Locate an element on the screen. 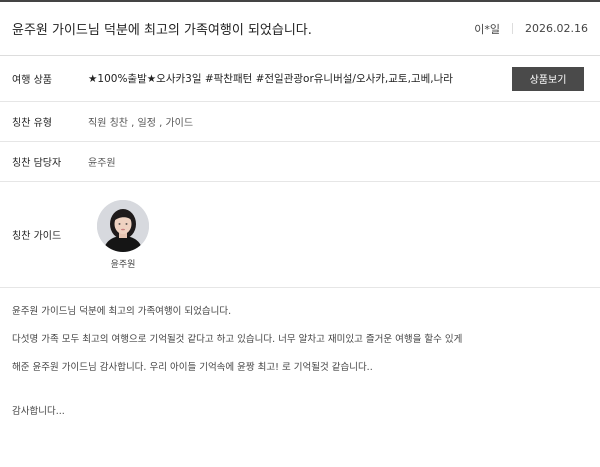 The width and height of the screenshot is (600, 467). review-date: 2026.02.16 is located at coordinates (556, 28).